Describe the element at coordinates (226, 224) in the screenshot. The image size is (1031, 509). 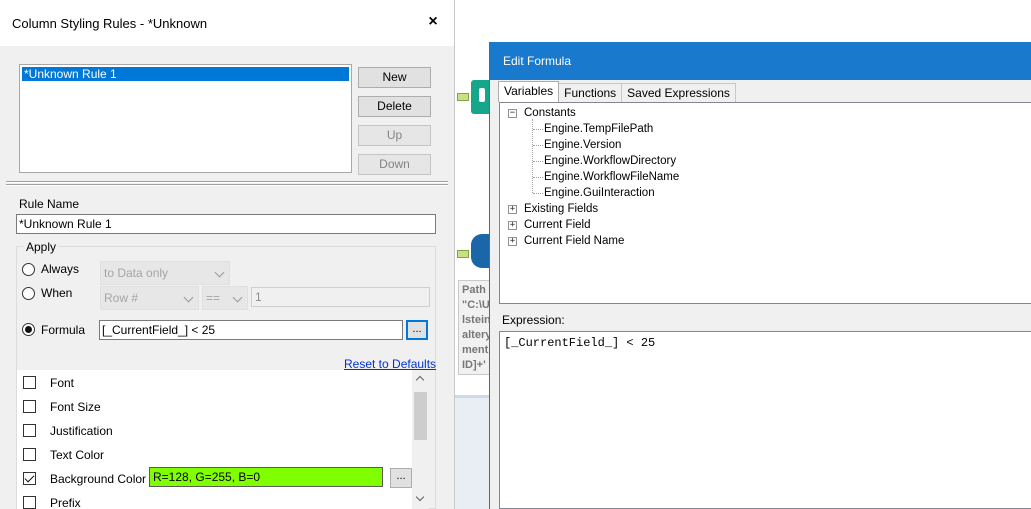
I see `rule-name-input: *Unknown Rule 1` at that location.